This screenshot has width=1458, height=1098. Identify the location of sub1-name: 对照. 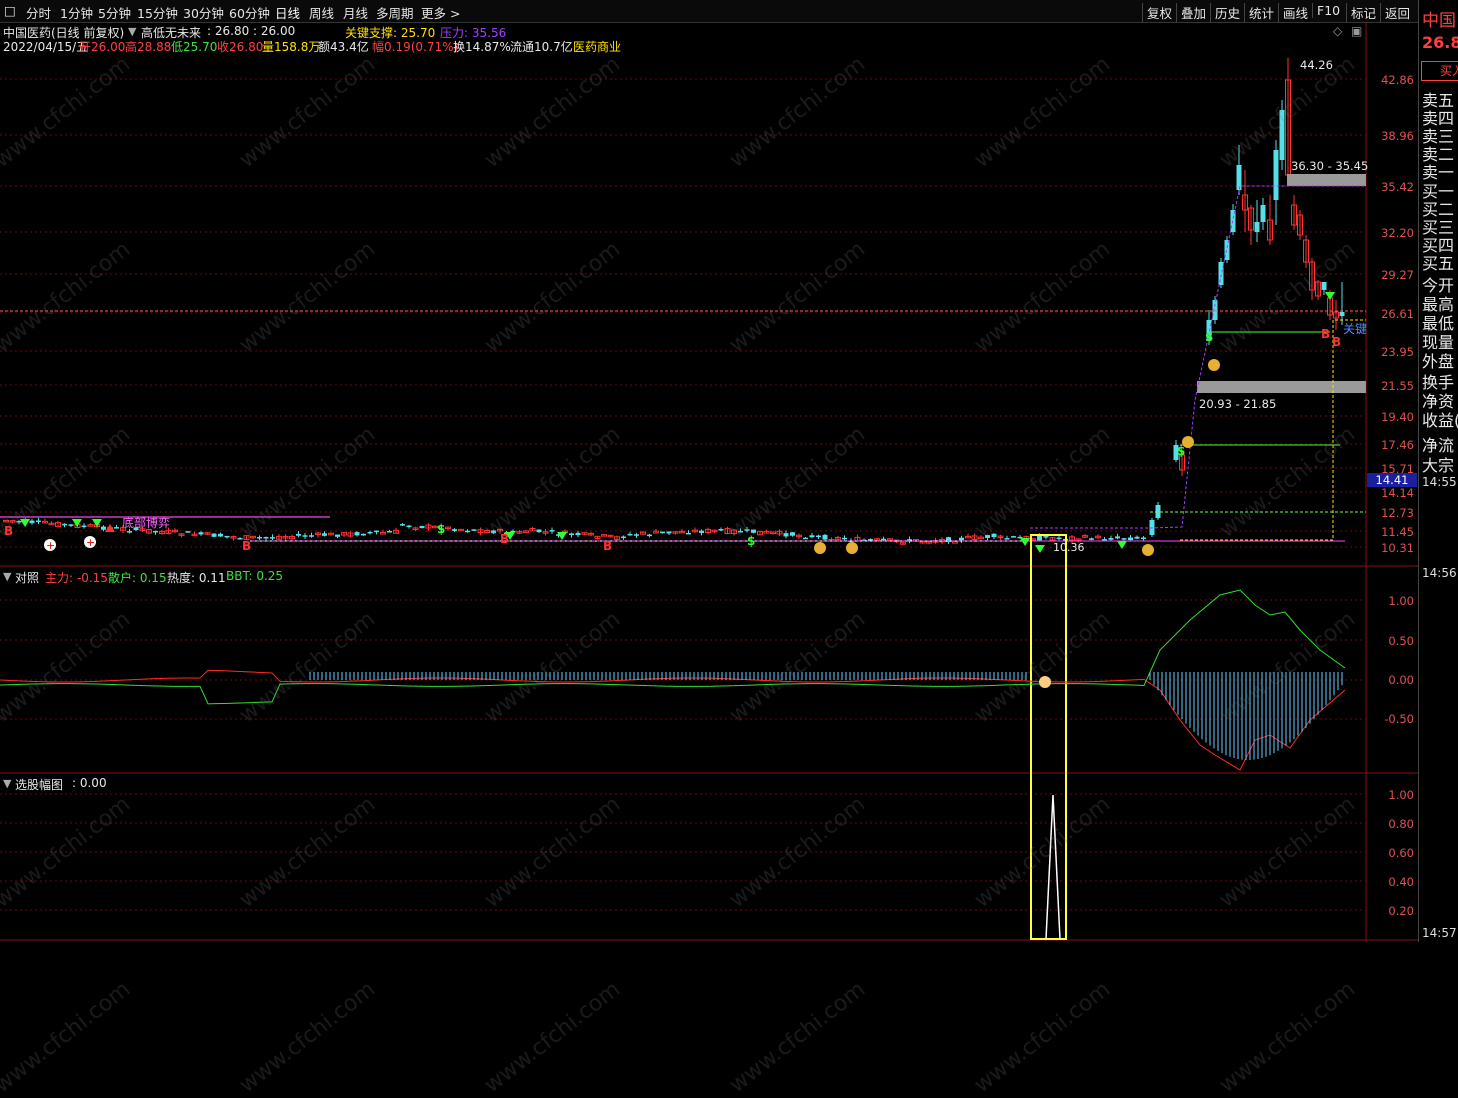
(27, 578).